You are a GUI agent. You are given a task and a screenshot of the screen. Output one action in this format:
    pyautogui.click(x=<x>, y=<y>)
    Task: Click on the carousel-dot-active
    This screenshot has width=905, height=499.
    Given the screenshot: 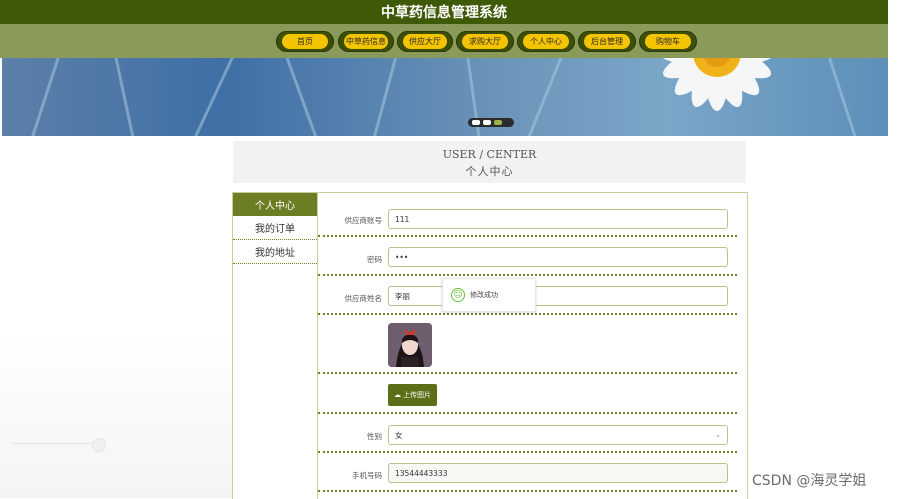 What is the action you would take?
    pyautogui.click(x=498, y=122)
    